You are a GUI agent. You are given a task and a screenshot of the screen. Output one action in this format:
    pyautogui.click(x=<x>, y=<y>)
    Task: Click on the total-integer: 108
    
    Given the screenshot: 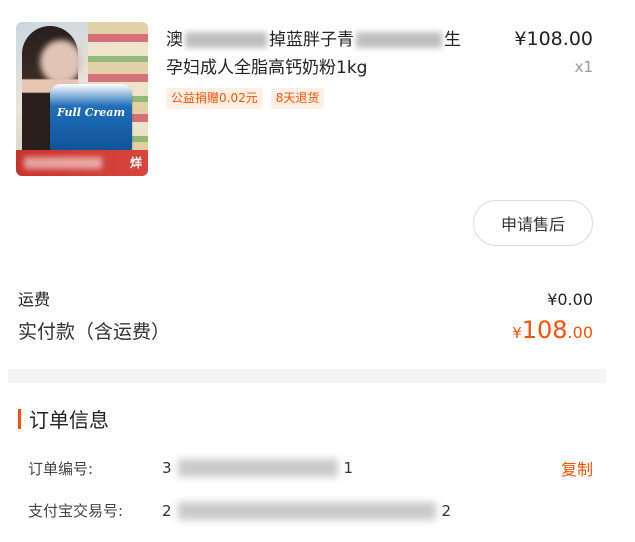 What is the action you would take?
    pyautogui.click(x=544, y=330)
    